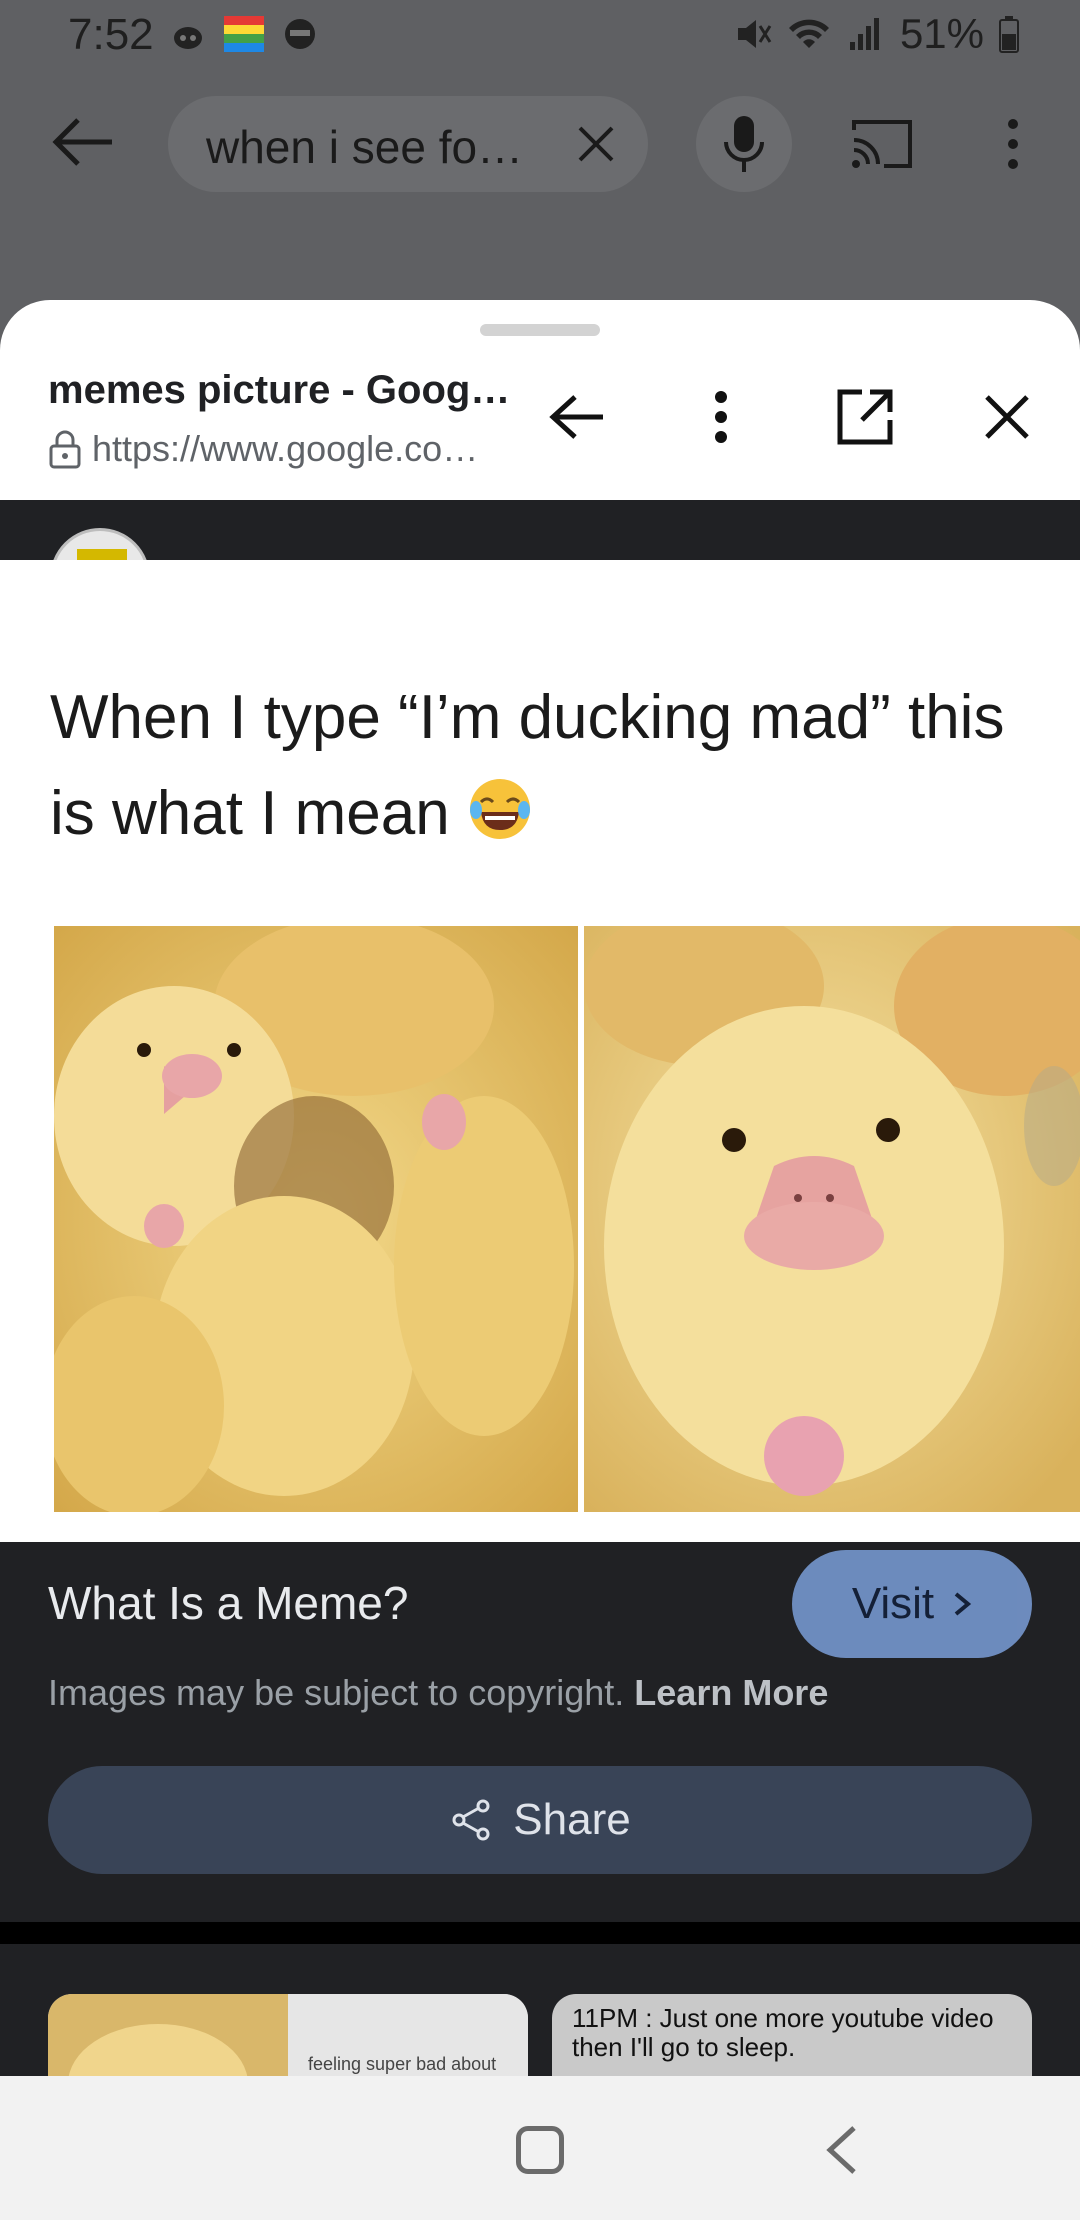 The width and height of the screenshot is (1080, 2220). I want to click on microphone-icon, so click(744, 144).